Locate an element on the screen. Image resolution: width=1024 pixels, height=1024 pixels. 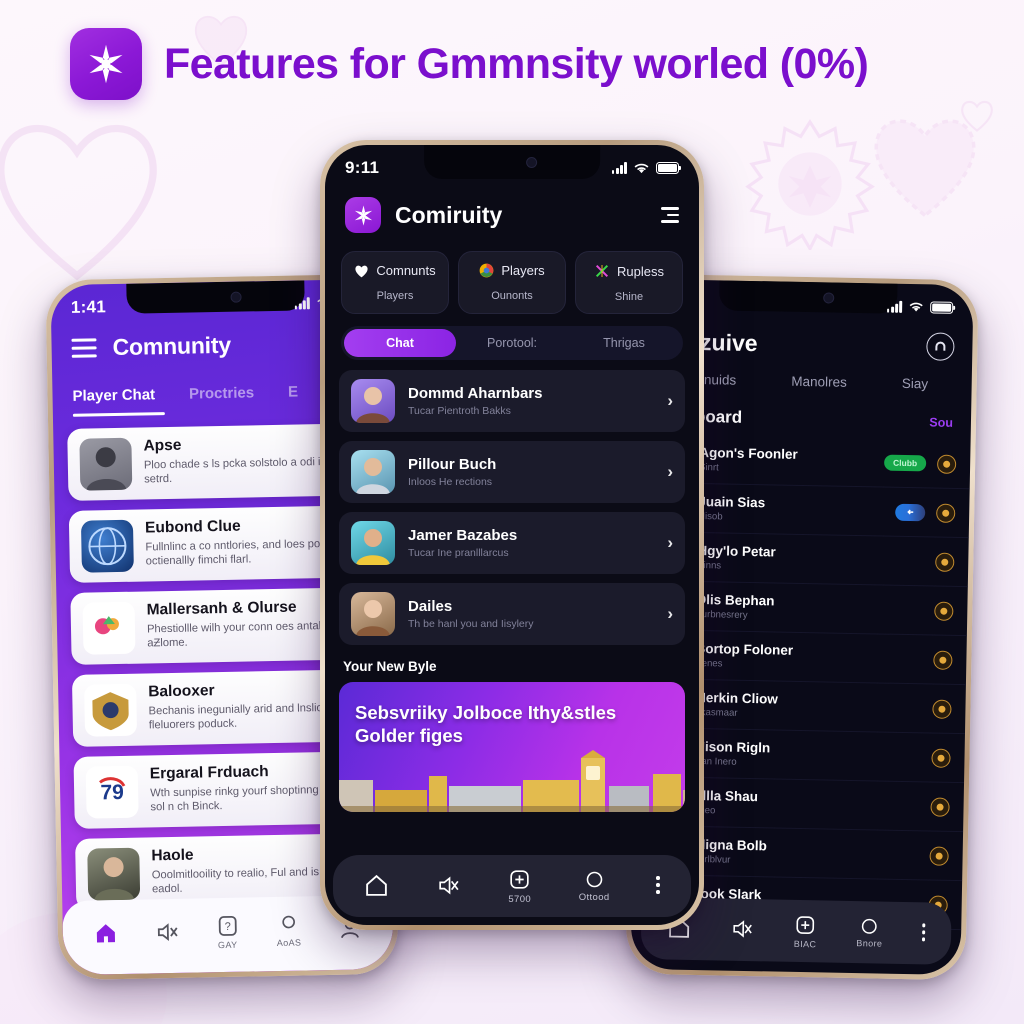
row-info: Juain Sias Nisob is located at coordinates (791, 509).